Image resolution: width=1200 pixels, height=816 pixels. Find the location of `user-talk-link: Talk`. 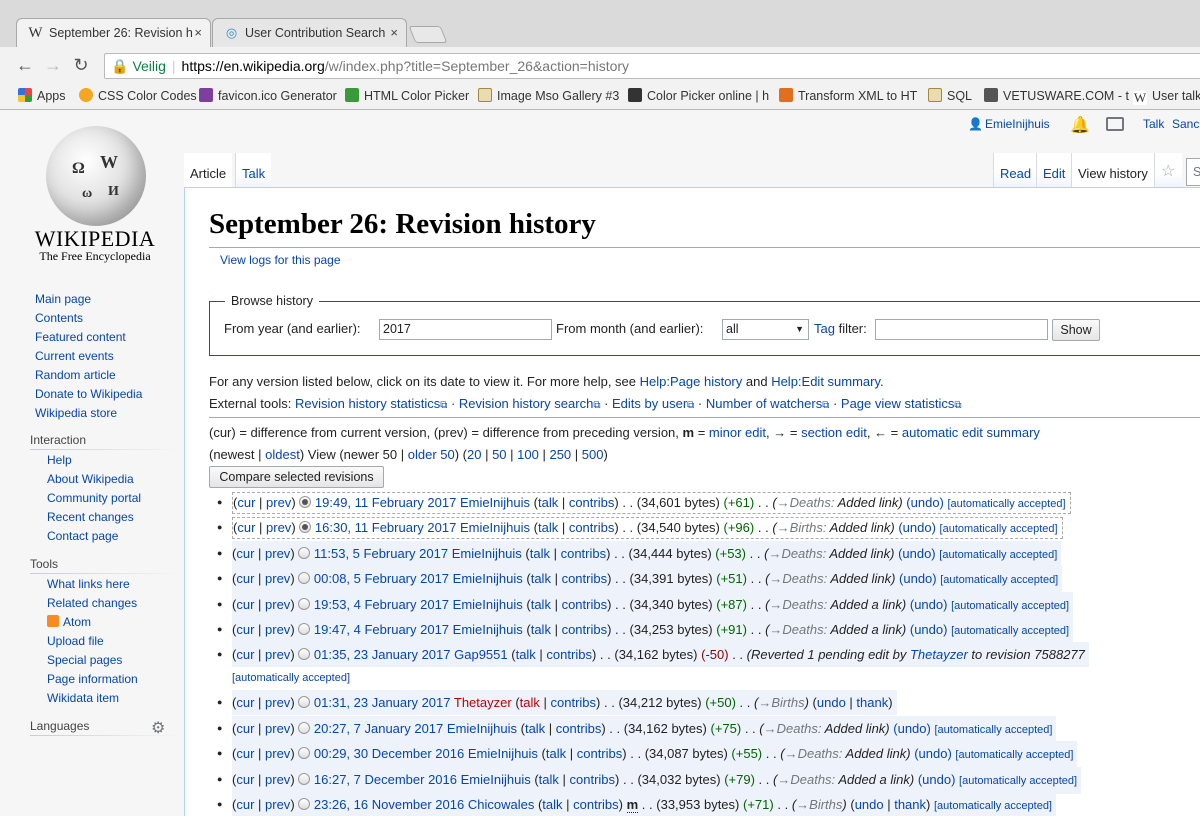

user-talk-link: Talk is located at coordinates (1153, 124).